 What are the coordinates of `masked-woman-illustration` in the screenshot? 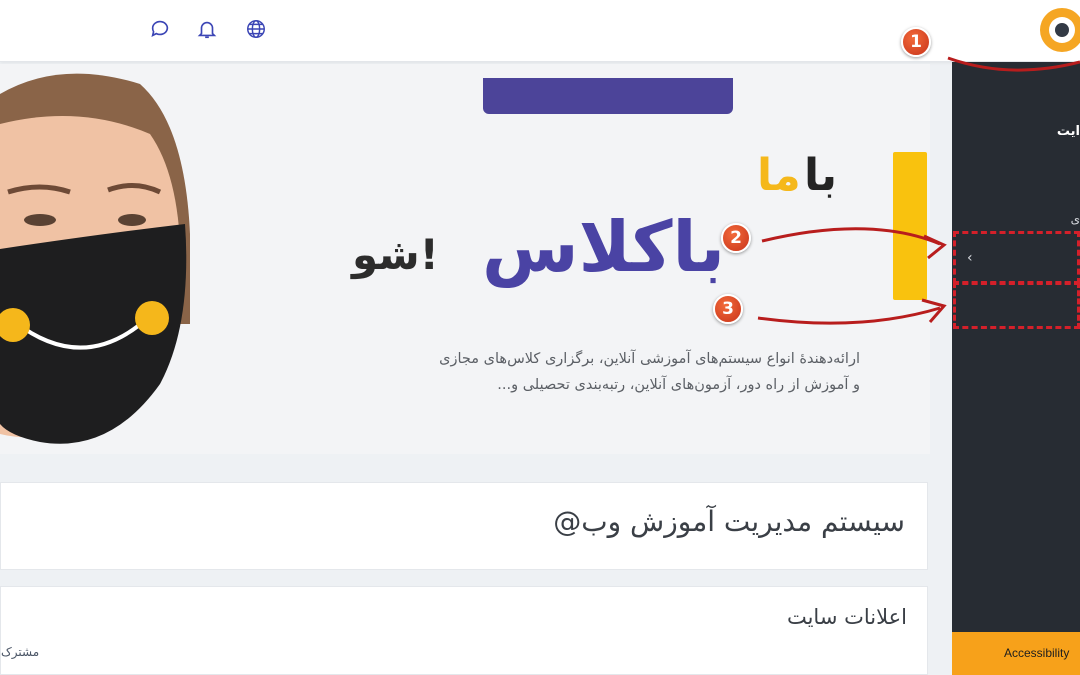 It's located at (95, 258).